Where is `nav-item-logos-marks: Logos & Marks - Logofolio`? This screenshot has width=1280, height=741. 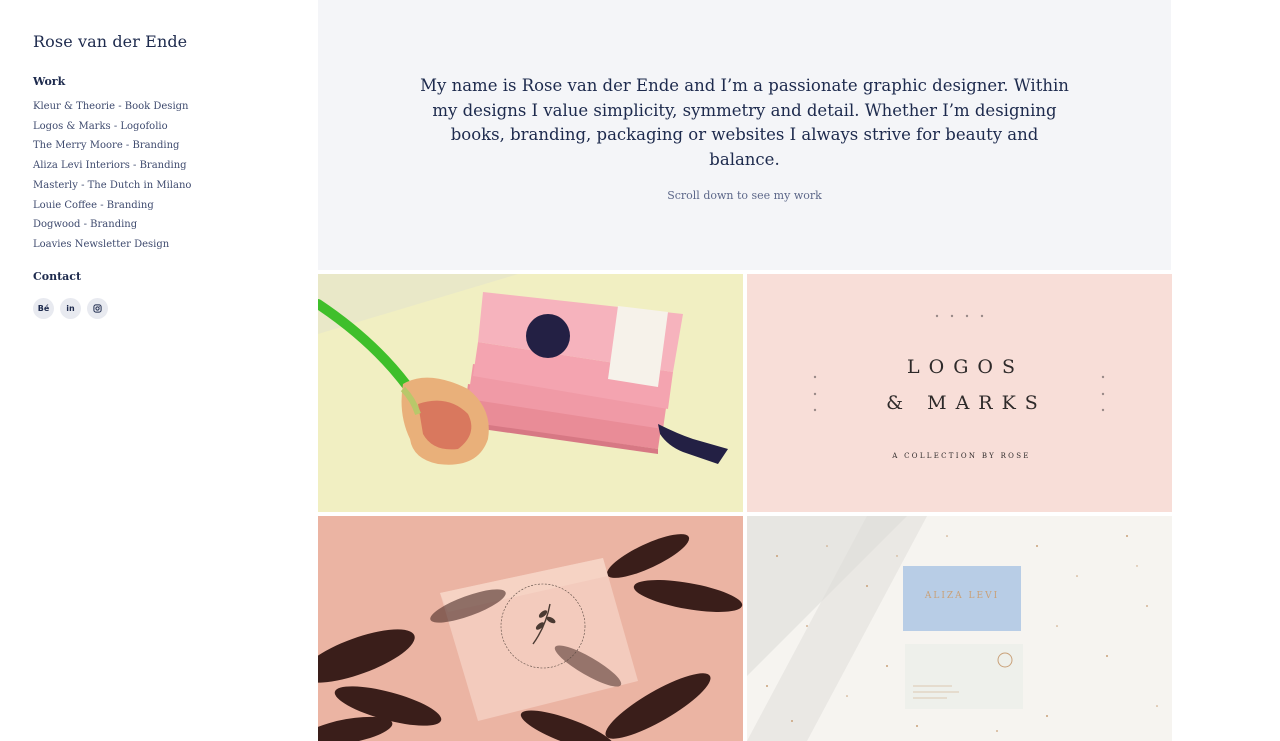
nav-item-logos-marks: Logos & Marks - Logofolio is located at coordinates (175, 127).